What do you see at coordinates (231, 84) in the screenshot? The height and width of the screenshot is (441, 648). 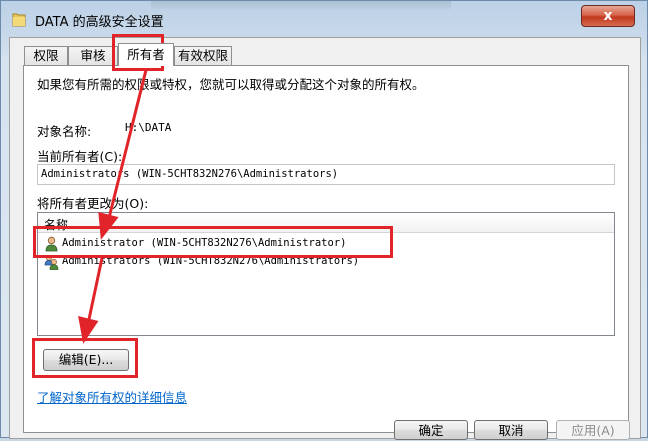 I see `intro-text: 如果您有所需的权限或特权，您就可以取得或分配这个对象的所有权。` at bounding box center [231, 84].